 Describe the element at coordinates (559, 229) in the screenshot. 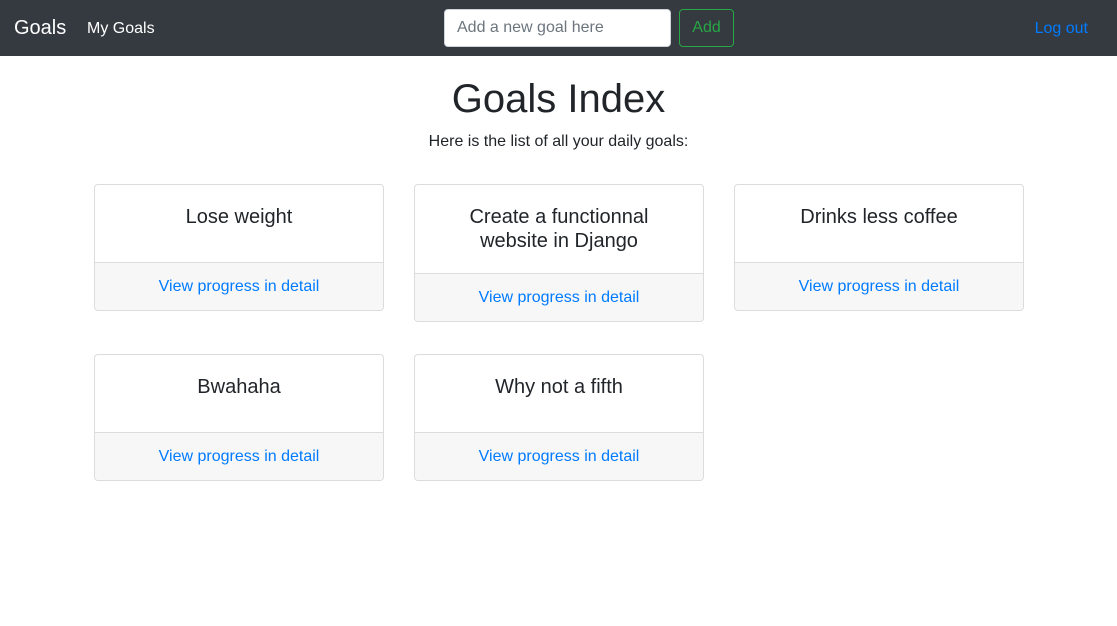

I see `goal-title: Create a functionnal website in Django` at that location.